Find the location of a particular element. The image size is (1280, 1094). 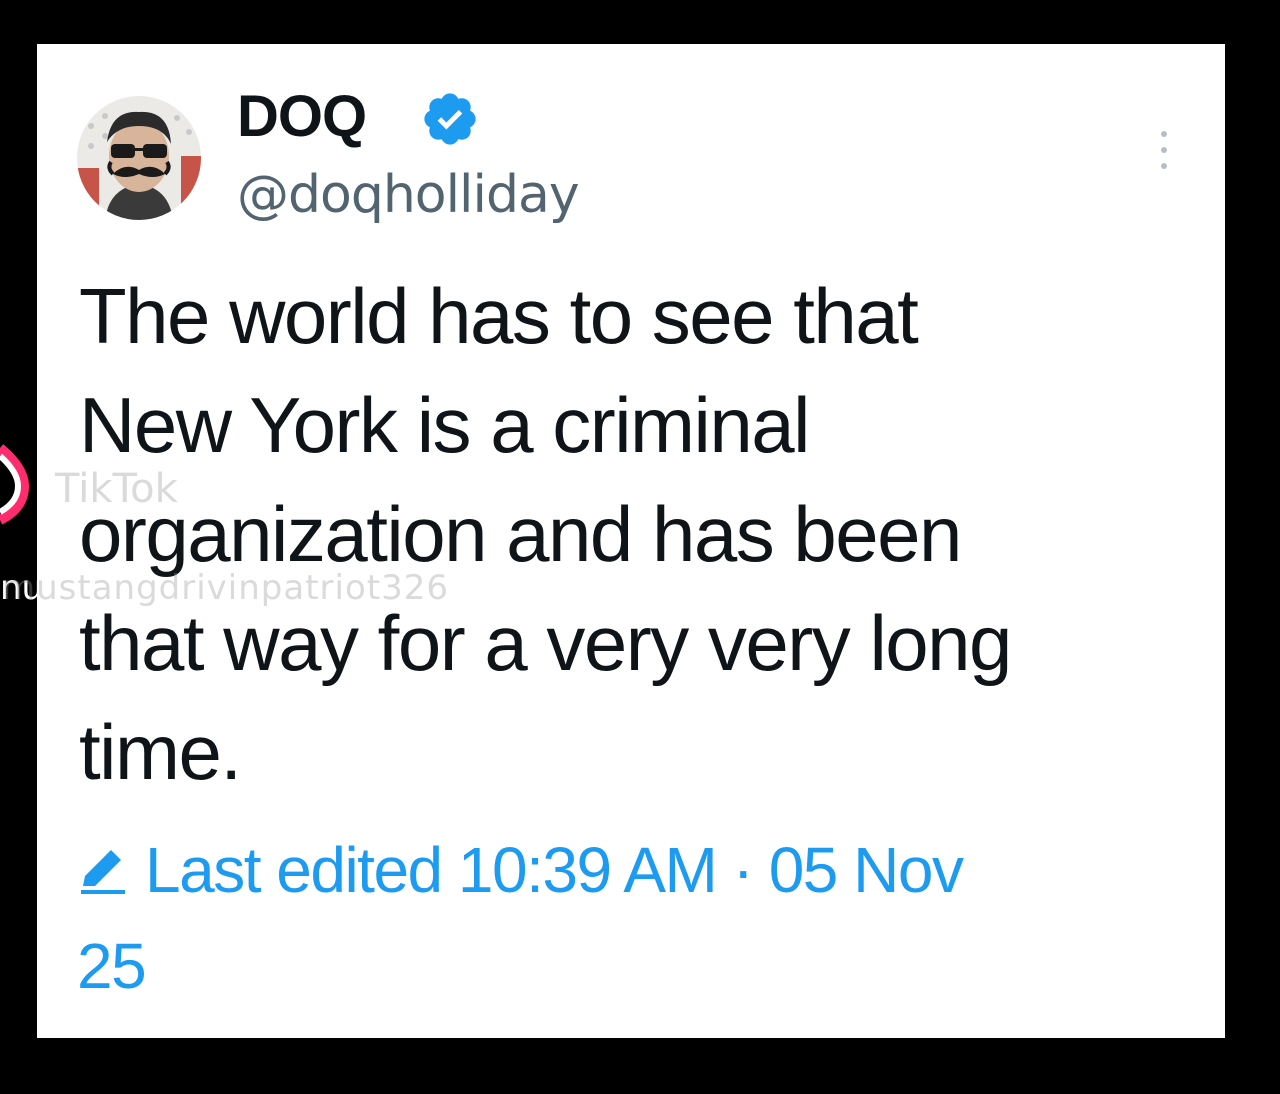

edited-timestamp: Last edited 10:39 AM · 05 Nov 25 is located at coordinates (520, 918).